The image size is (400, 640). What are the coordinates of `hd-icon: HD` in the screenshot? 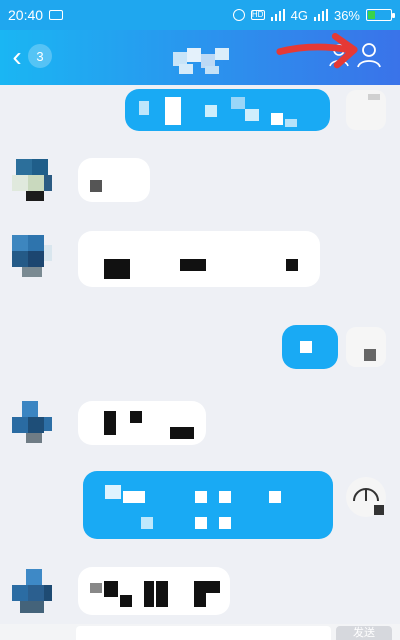 It's located at (257, 15).